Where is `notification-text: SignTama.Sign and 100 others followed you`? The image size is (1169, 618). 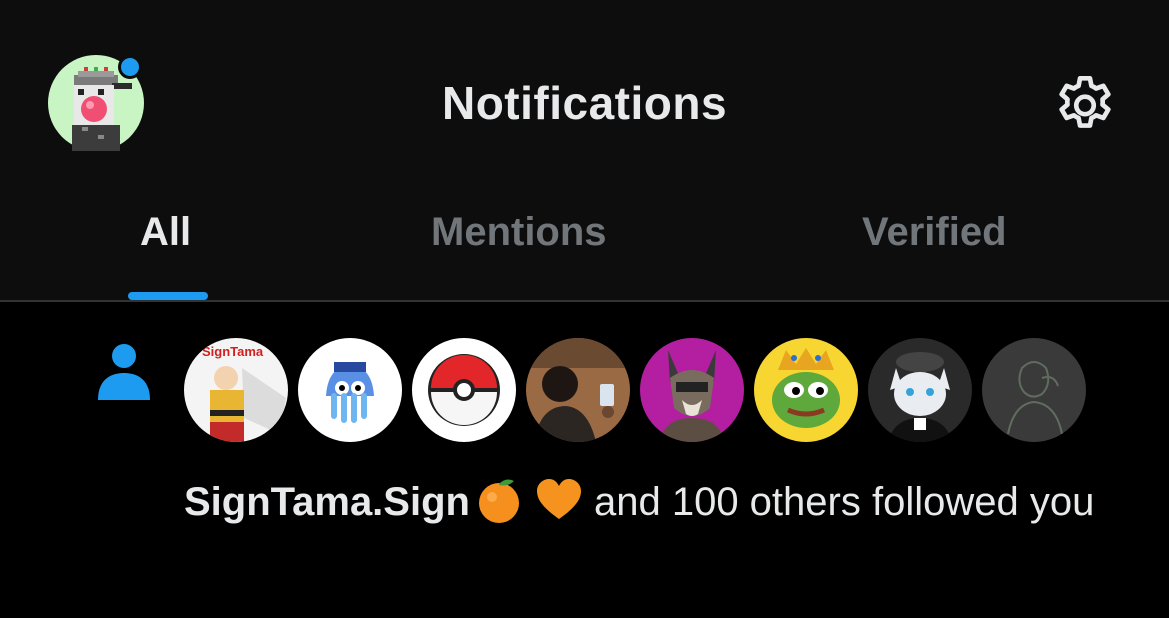
notification-text: SignTama.Sign and 100 others followed you is located at coordinates (659, 502).